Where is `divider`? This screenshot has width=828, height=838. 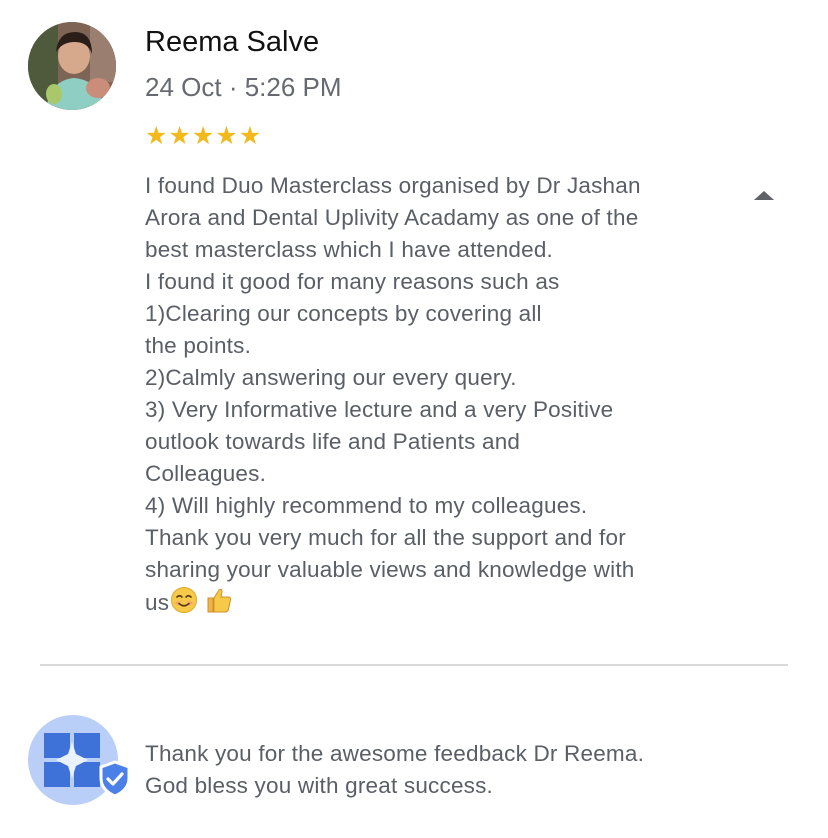
divider is located at coordinates (414, 665).